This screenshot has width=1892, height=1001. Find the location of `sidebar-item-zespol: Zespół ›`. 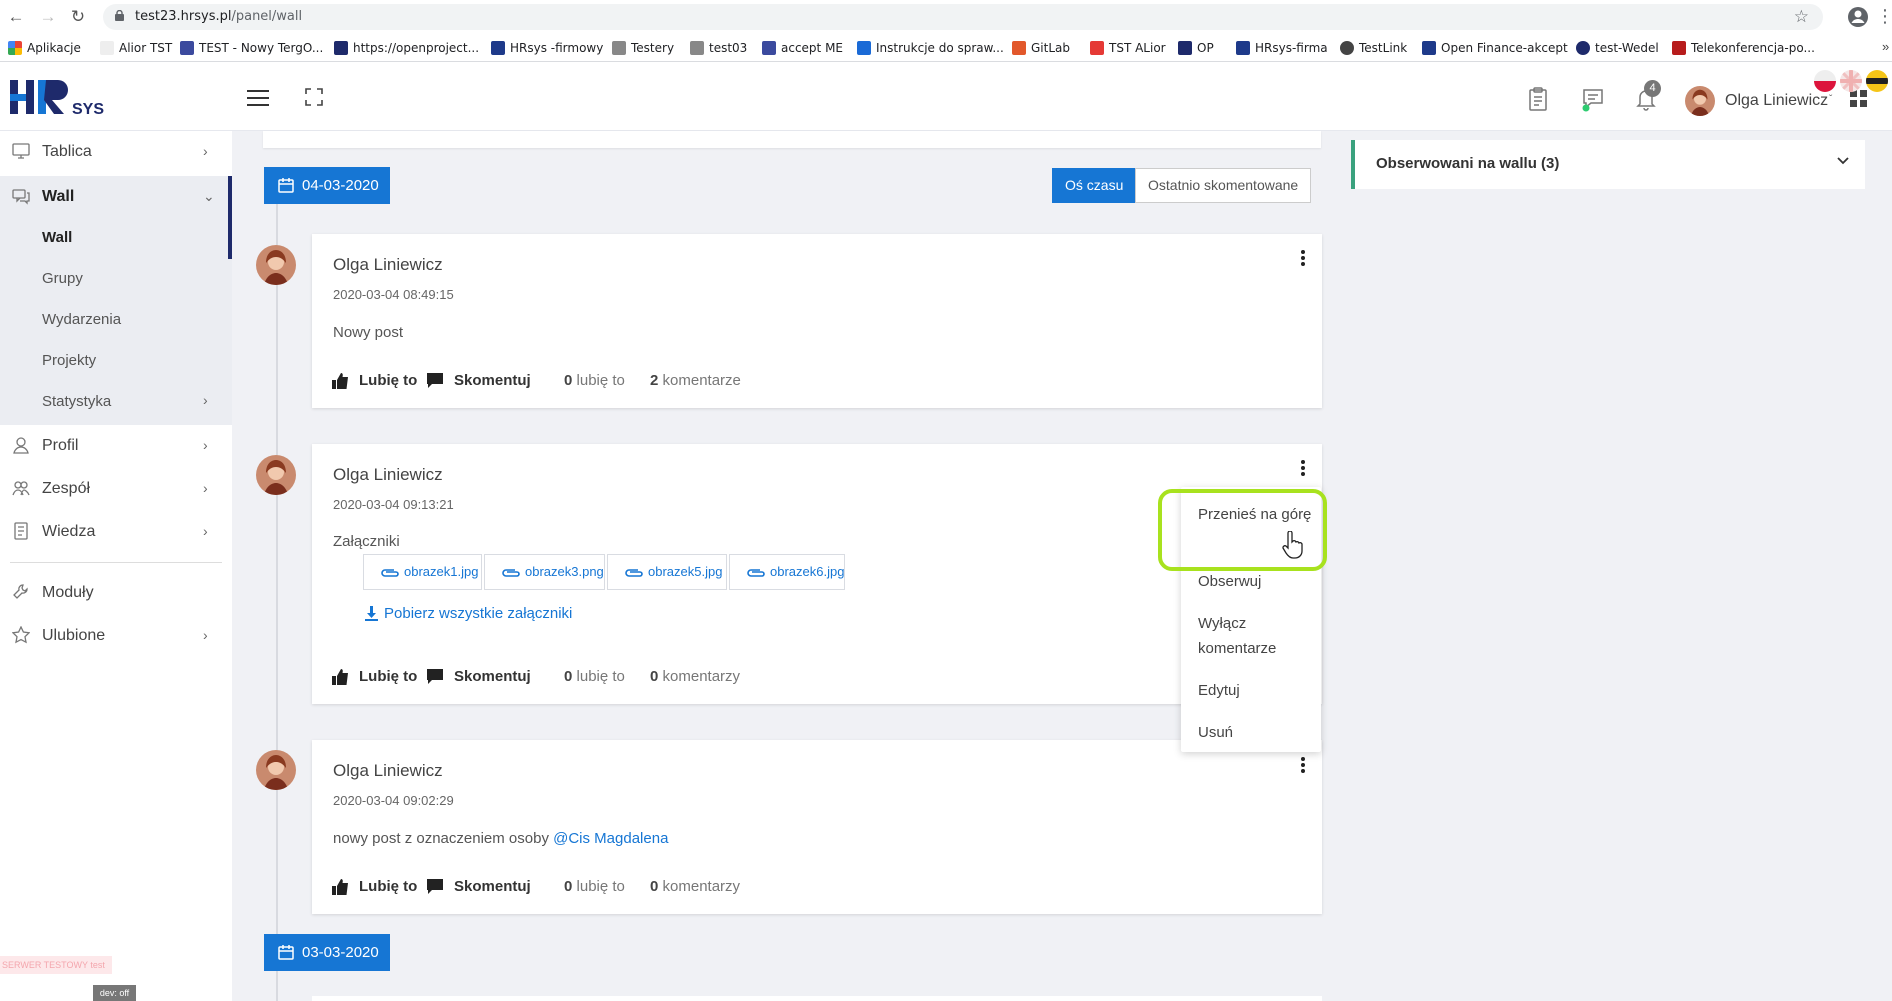

sidebar-item-zespol: Zespół › is located at coordinates (116, 489).